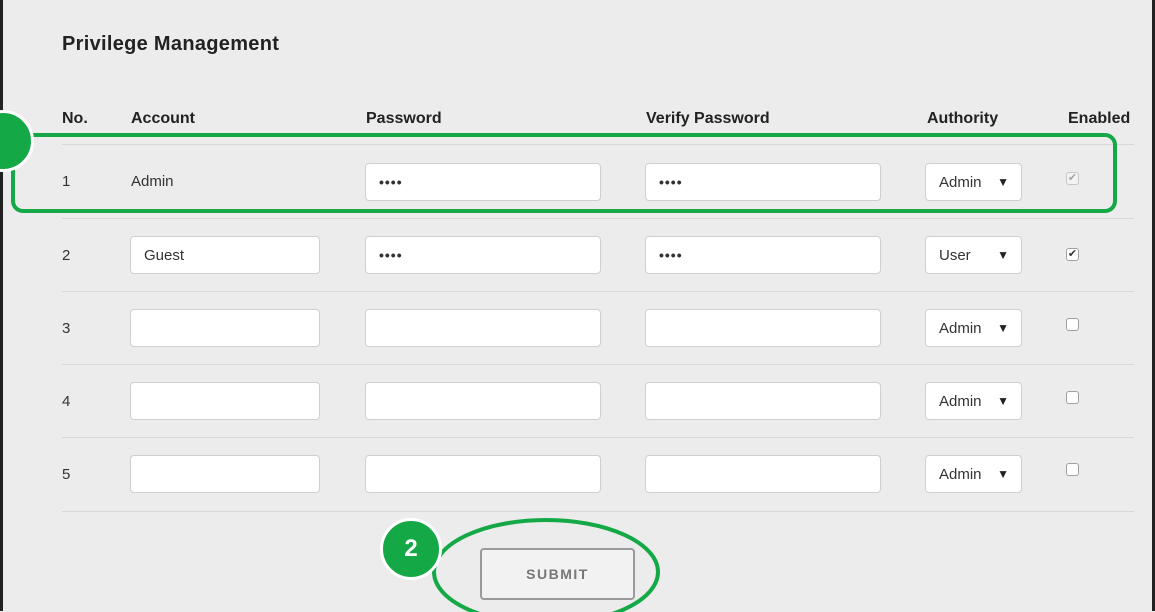  What do you see at coordinates (163, 118) in the screenshot?
I see `header-account: Account` at bounding box center [163, 118].